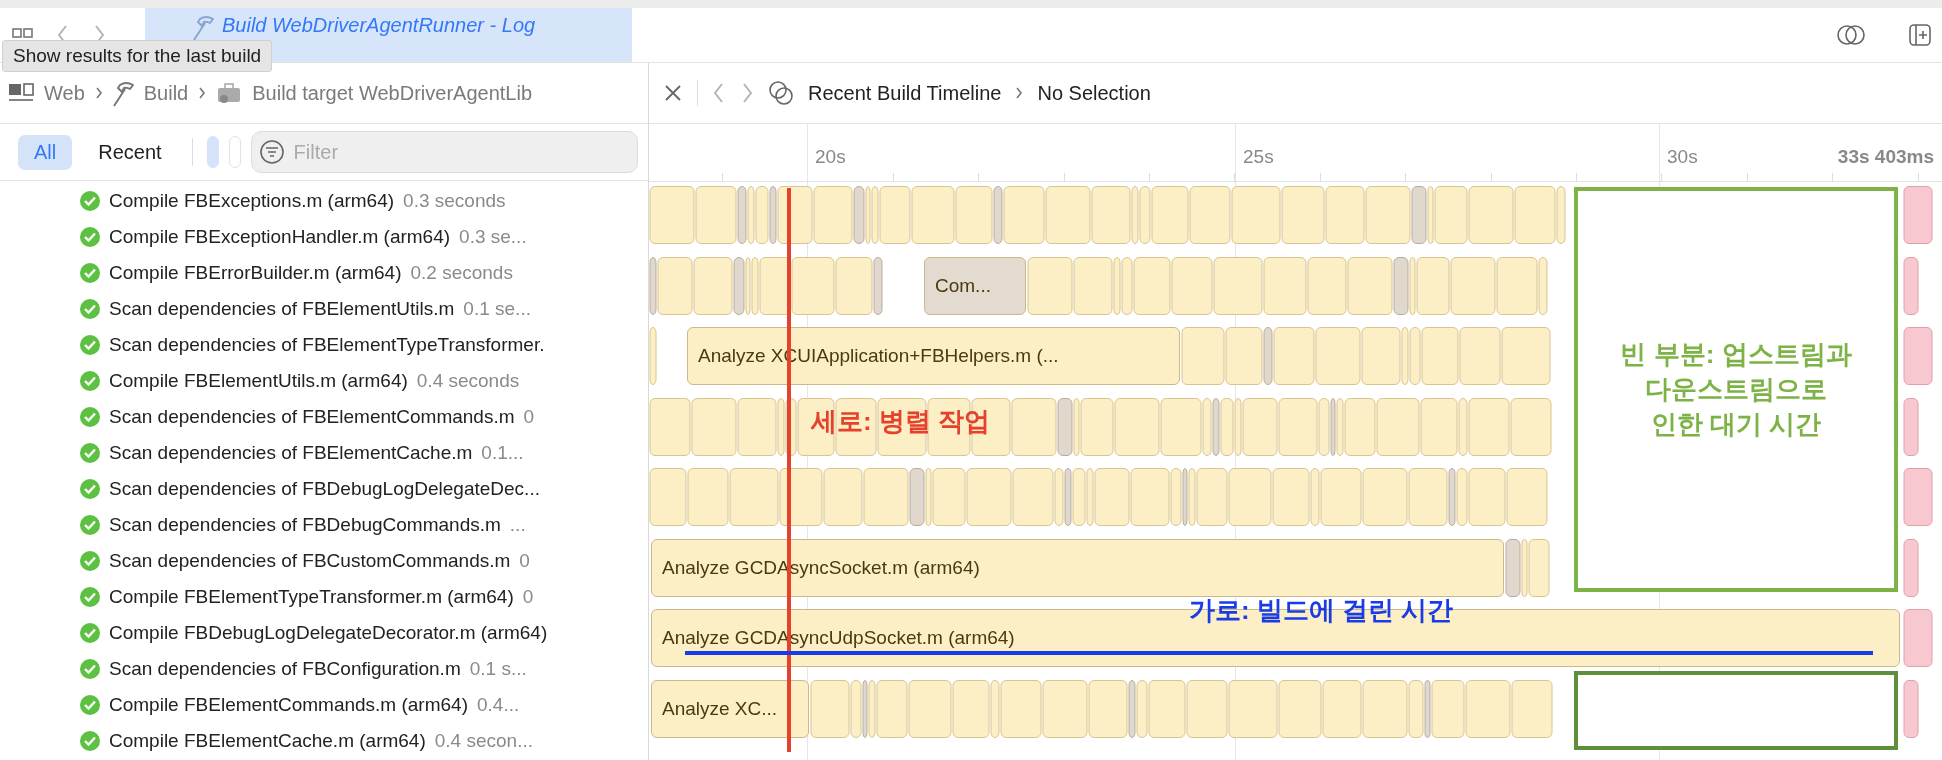  I want to click on annotation-text: 빈 부분: 업스트림과 다운스트림으로 인한 대기 시간, so click(1736, 389).